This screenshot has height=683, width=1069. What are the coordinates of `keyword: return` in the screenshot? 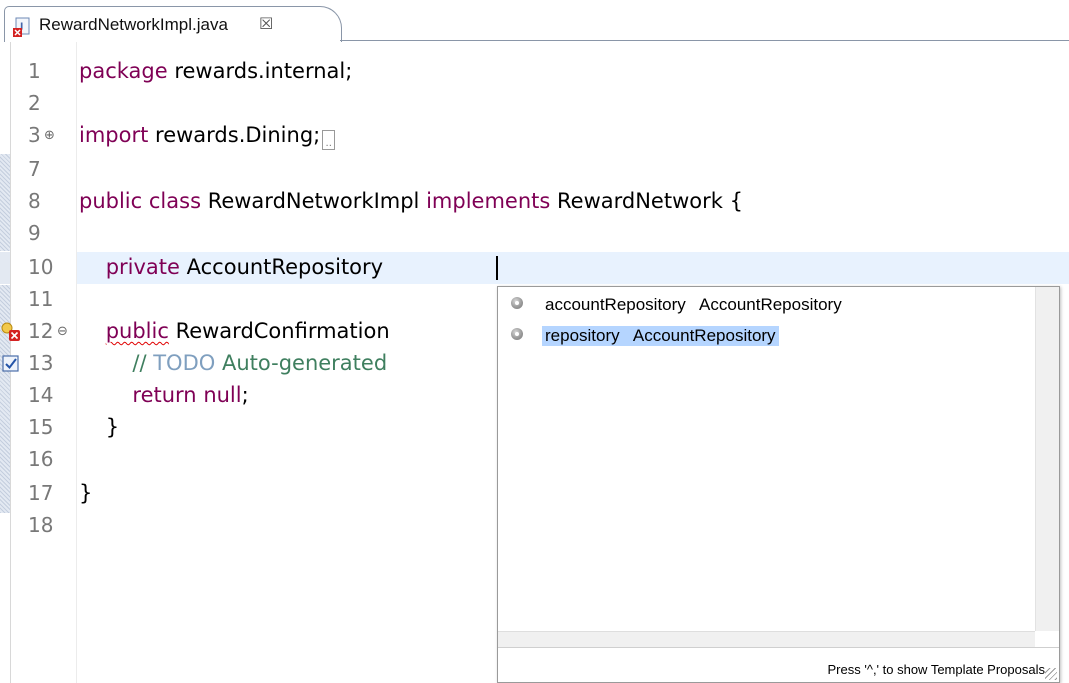 It's located at (164, 395).